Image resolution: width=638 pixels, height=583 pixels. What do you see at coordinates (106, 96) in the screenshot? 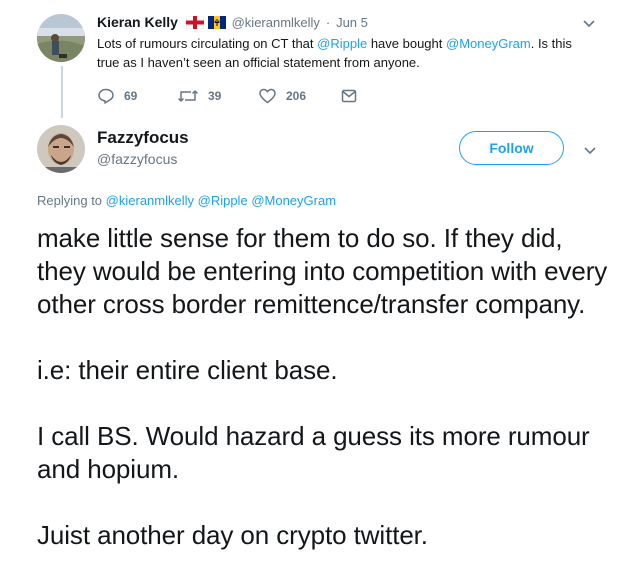
I see `reply-icon` at bounding box center [106, 96].